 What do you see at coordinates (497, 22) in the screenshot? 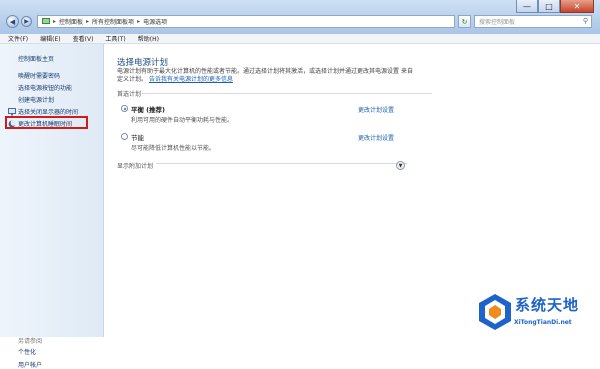
I see `search-placeholder: 搜索控制面板` at bounding box center [497, 22].